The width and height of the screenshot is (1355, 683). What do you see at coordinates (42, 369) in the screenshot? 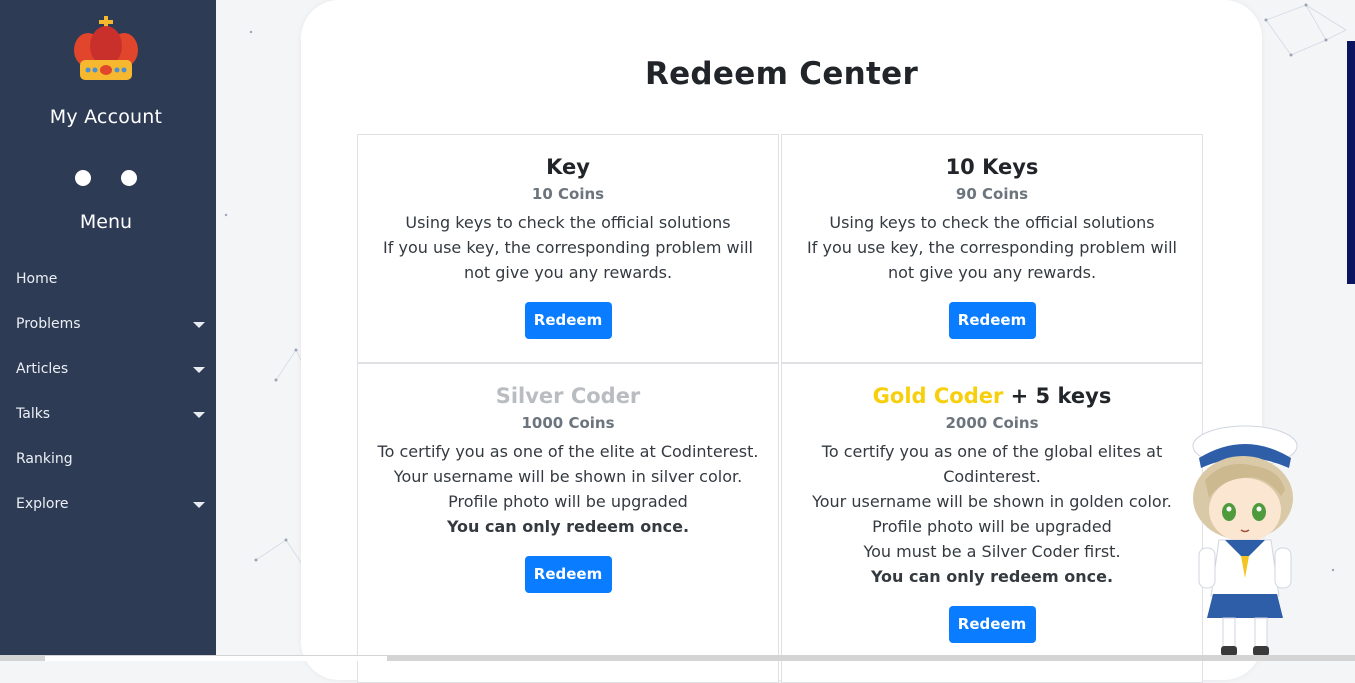
I see `sidebar-item-label: Articles` at bounding box center [42, 369].